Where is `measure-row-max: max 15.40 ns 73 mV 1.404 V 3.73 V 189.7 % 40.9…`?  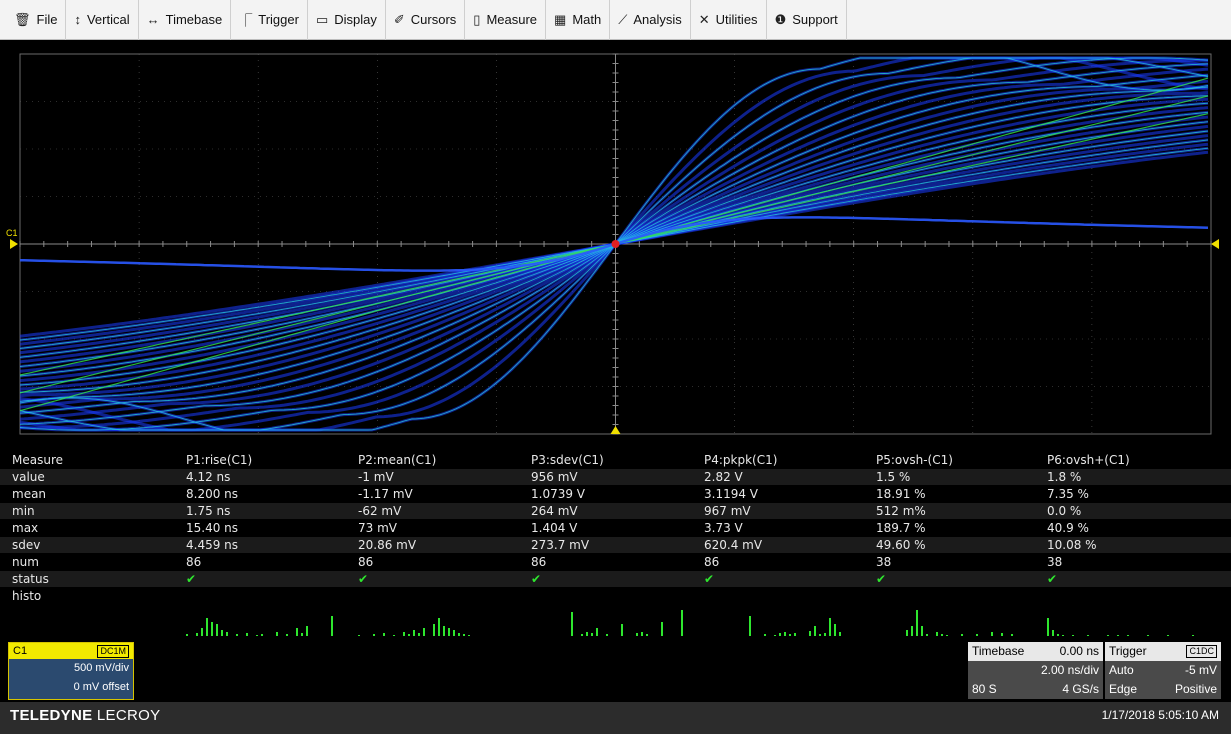 measure-row-max: max 15.40 ns 73 mV 1.404 V 3.73 V 189.7 % 40.9… is located at coordinates (615, 528).